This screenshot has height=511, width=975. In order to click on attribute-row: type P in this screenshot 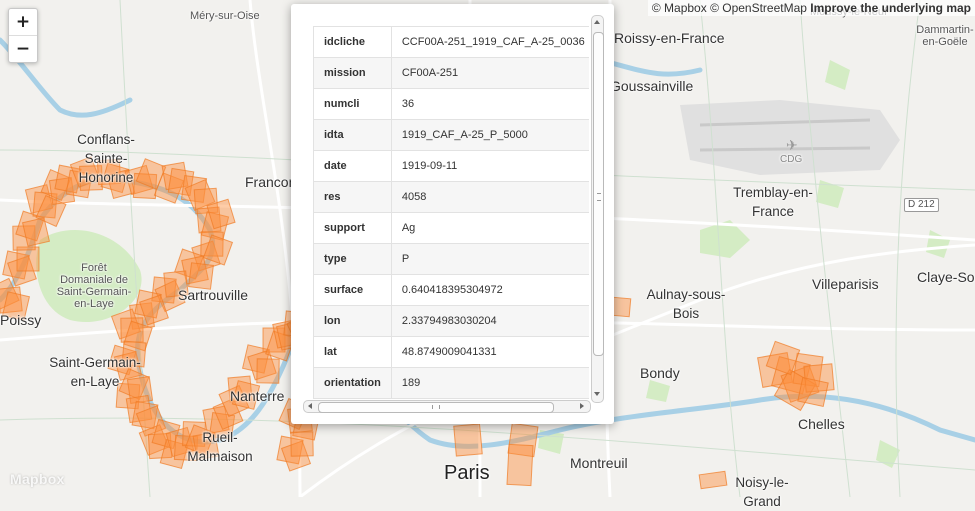, I will do `click(451, 259)`.